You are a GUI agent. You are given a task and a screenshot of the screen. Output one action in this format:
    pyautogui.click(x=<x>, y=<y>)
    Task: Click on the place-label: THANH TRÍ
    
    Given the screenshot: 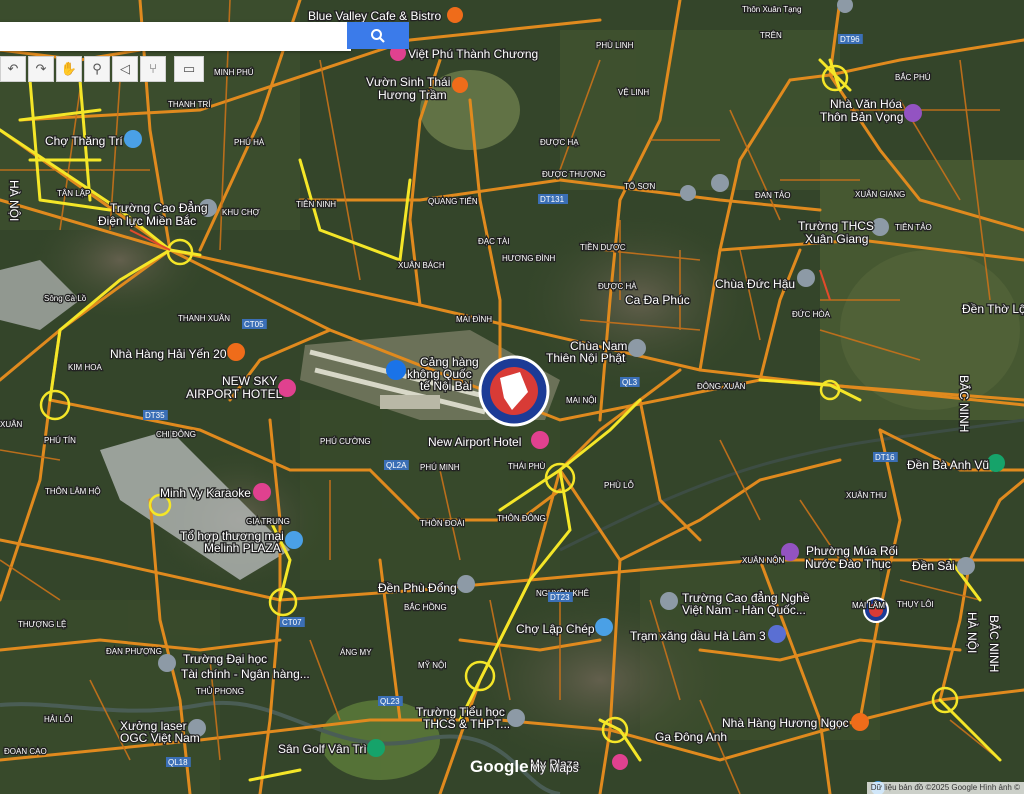 What is the action you would take?
    pyautogui.click(x=189, y=104)
    